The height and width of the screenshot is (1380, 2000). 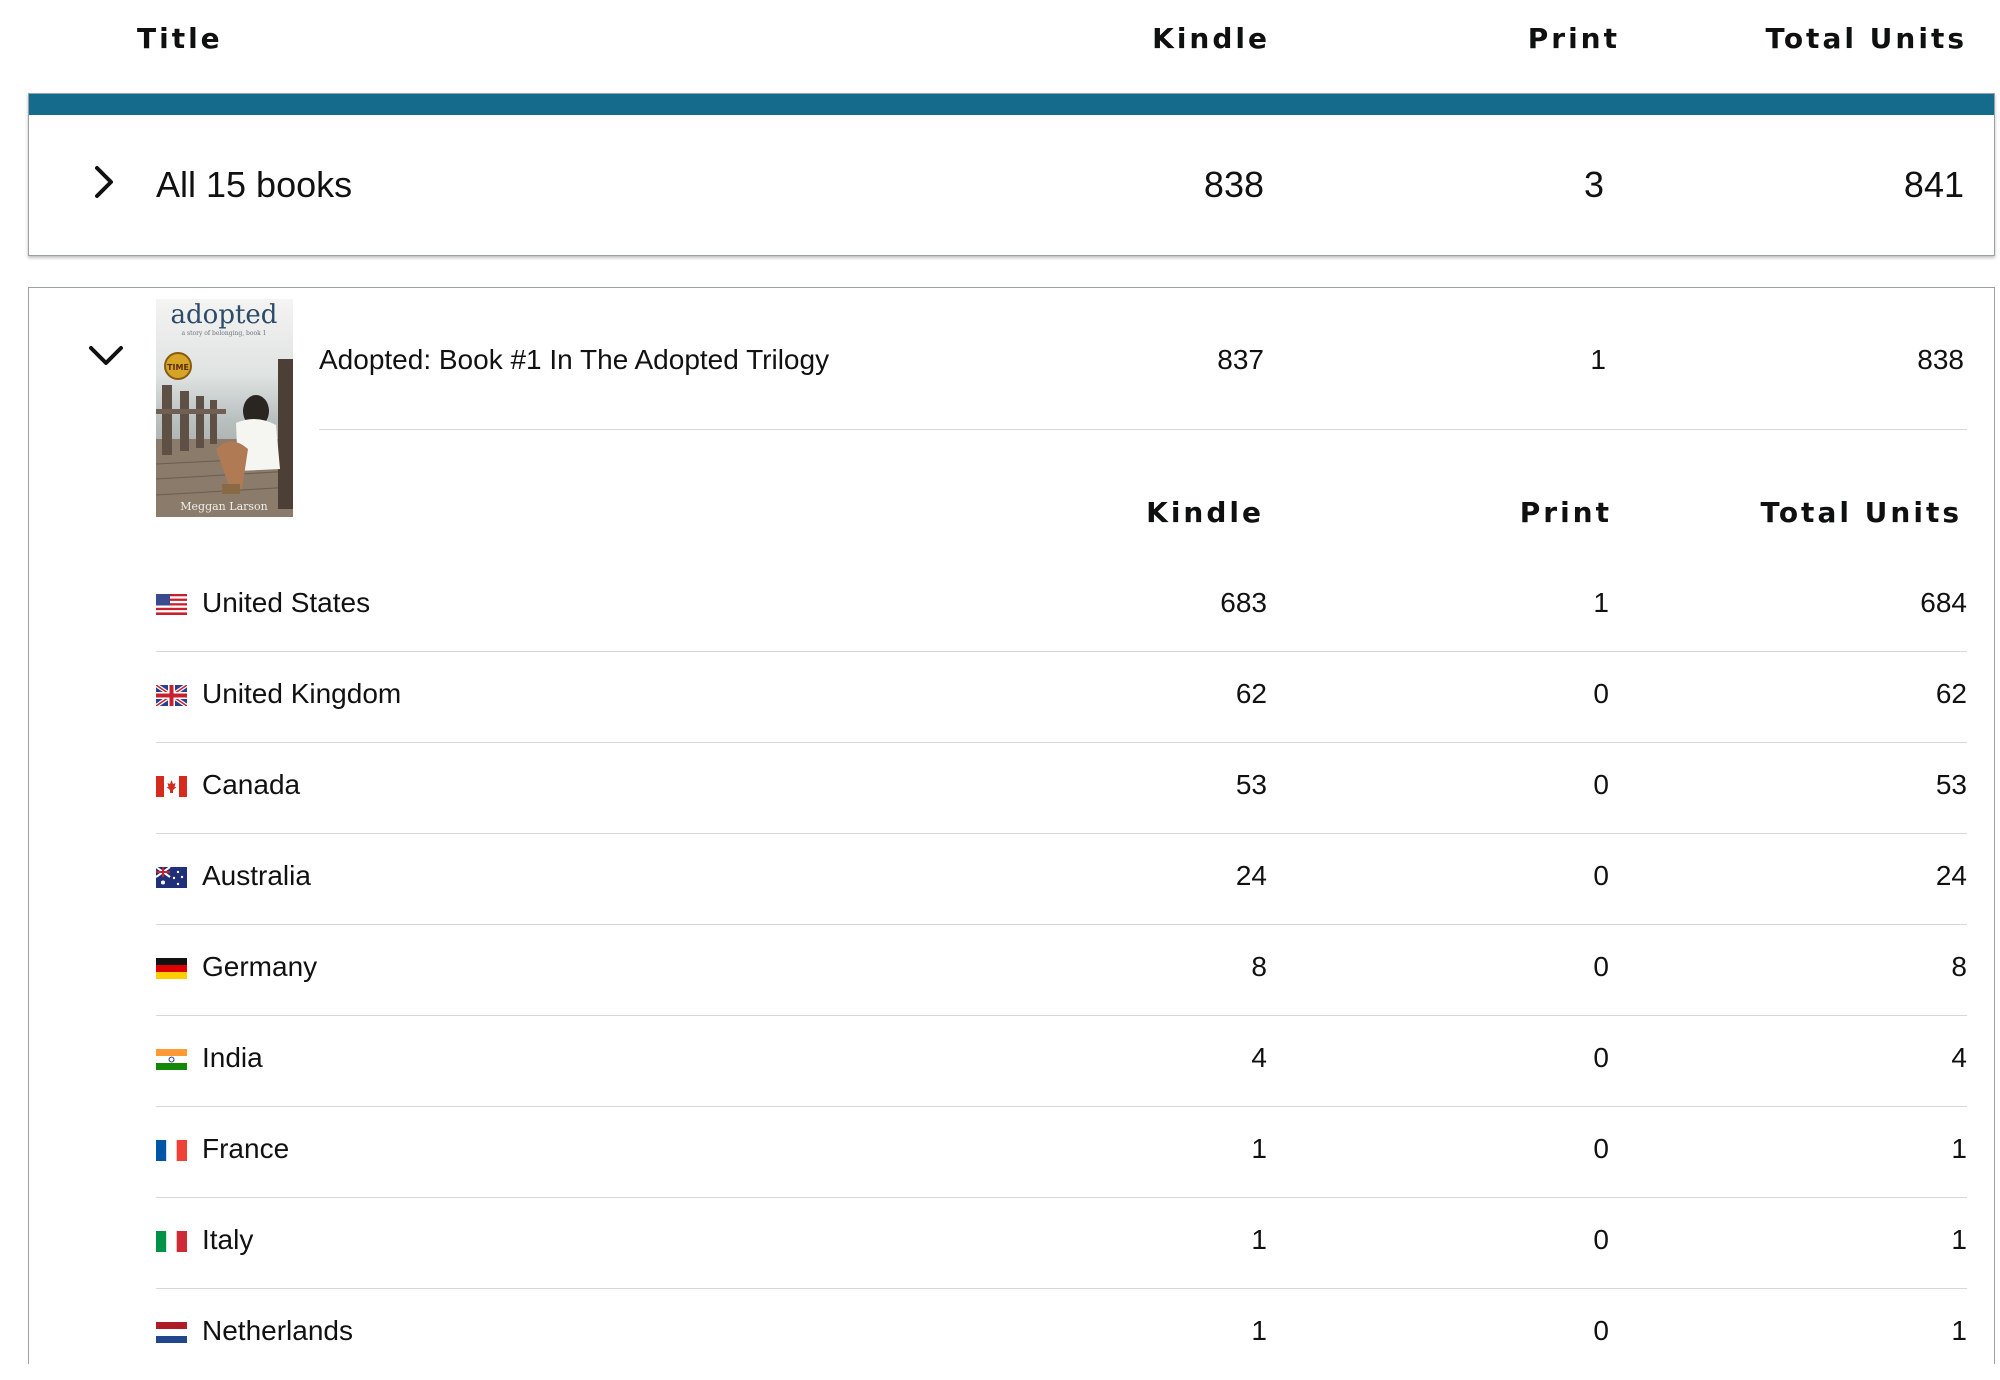 I want to click on divider, so click(x=1143, y=429).